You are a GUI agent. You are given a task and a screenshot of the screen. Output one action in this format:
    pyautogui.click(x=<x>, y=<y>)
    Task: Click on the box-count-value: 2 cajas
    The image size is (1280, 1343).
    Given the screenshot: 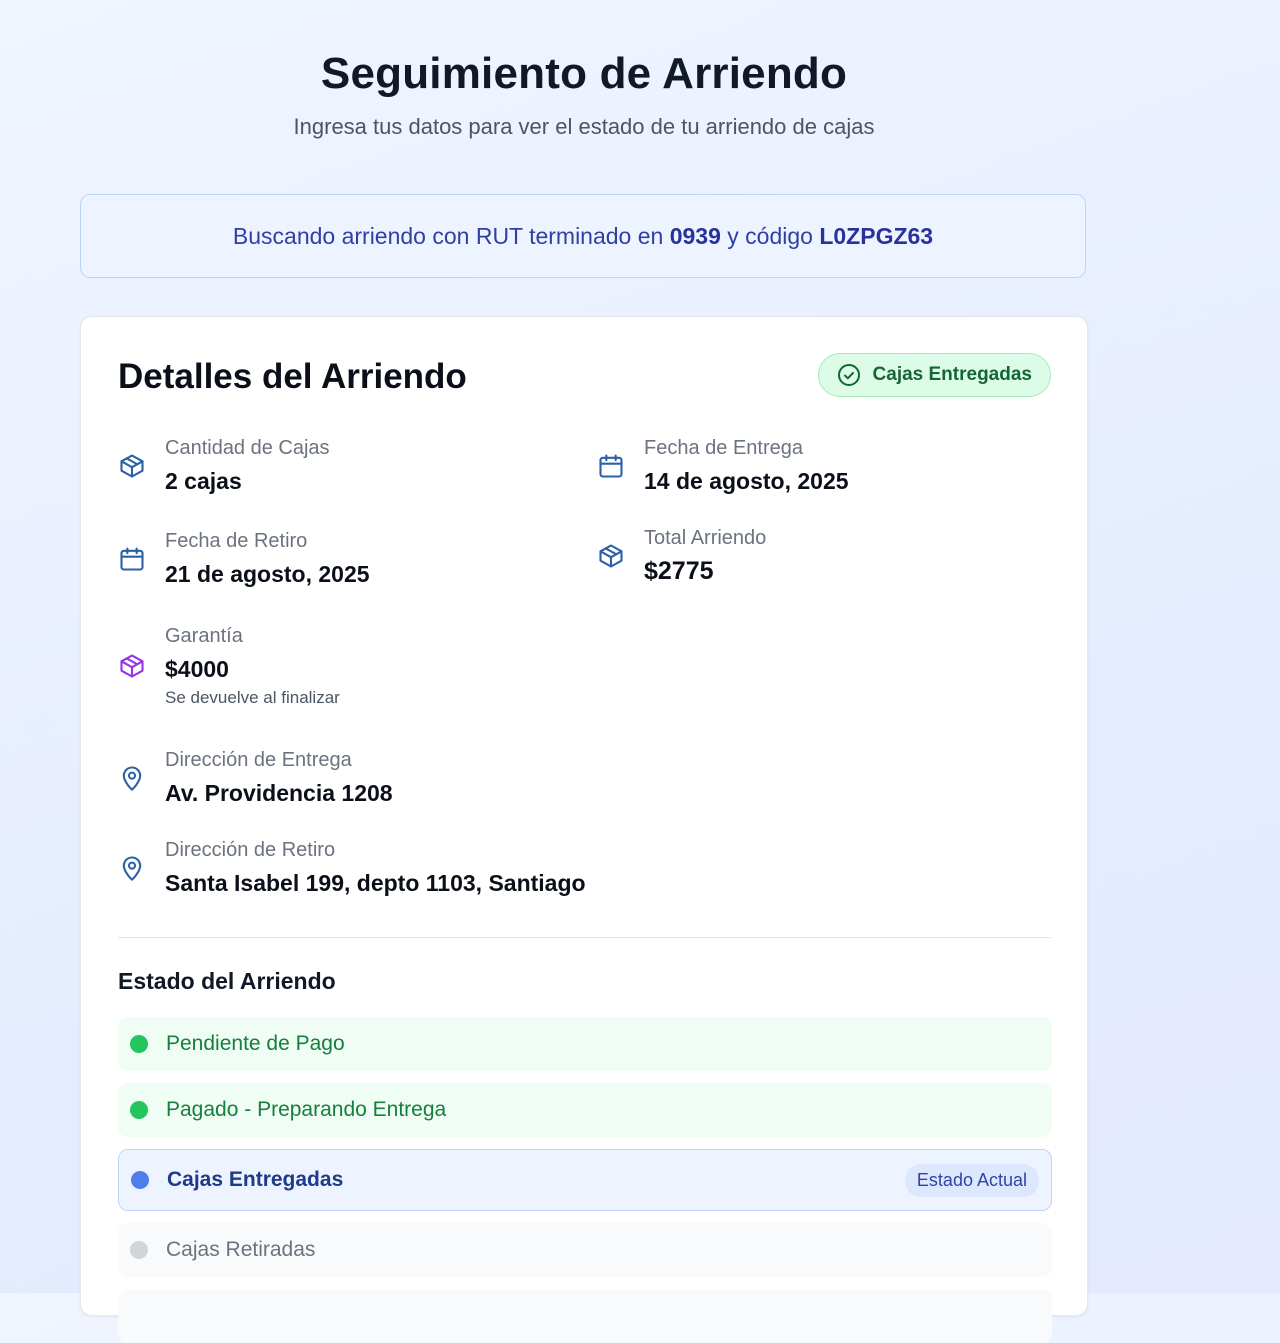 What is the action you would take?
    pyautogui.click(x=203, y=481)
    